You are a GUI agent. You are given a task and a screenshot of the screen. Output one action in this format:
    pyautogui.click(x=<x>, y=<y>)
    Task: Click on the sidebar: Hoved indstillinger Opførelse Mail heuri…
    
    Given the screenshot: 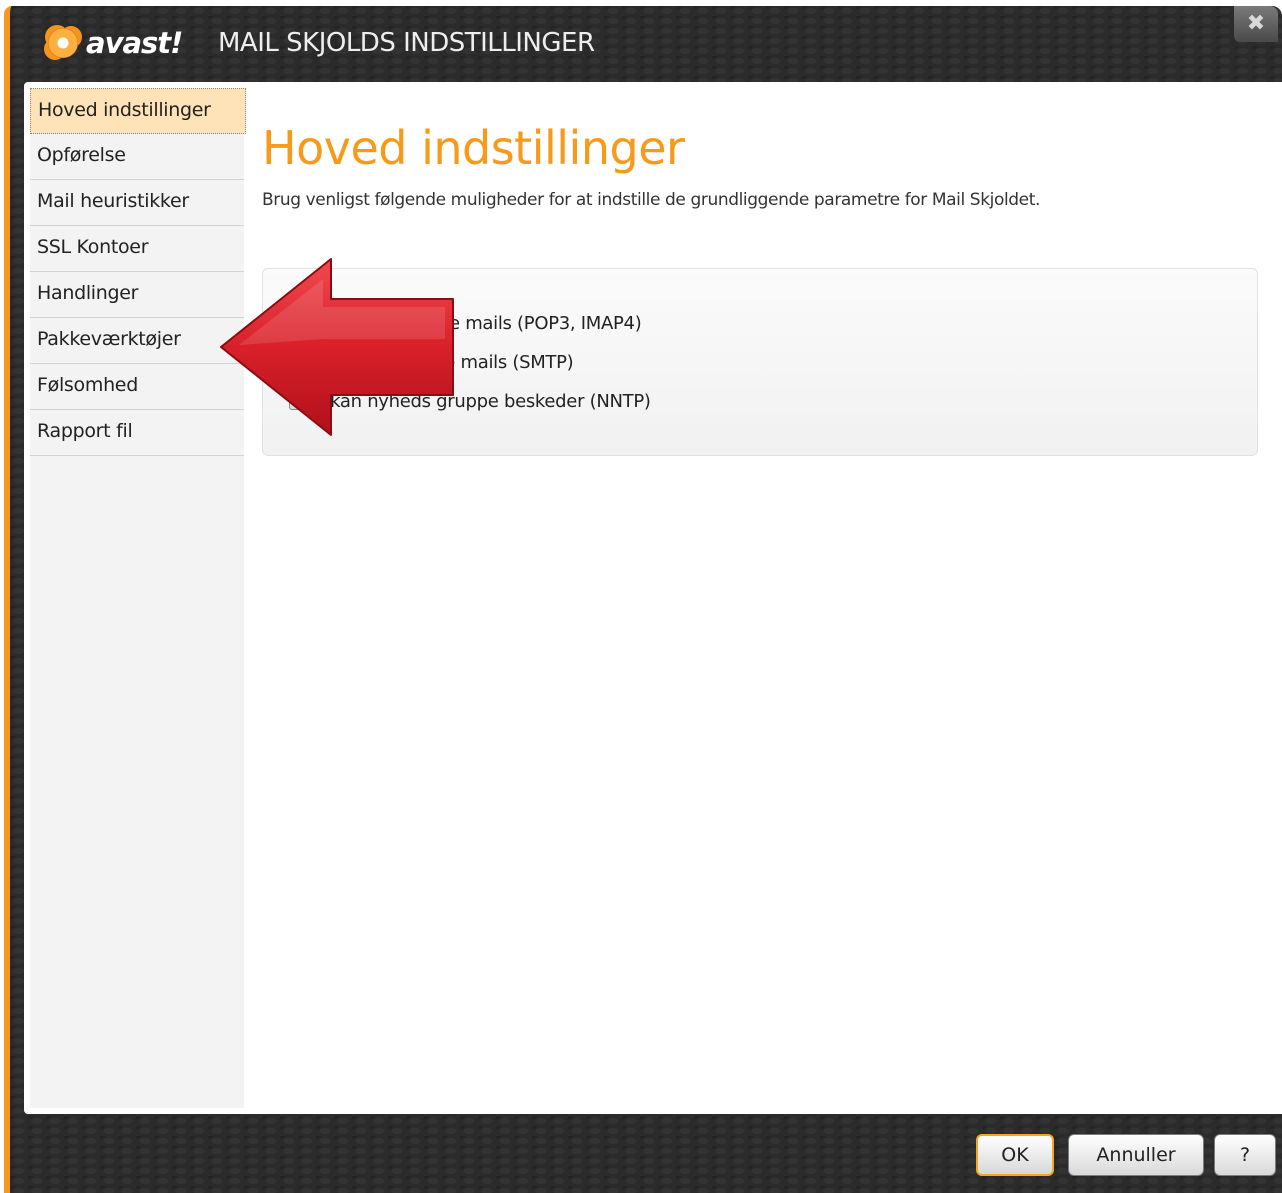 What is the action you would take?
    pyautogui.click(x=138, y=598)
    